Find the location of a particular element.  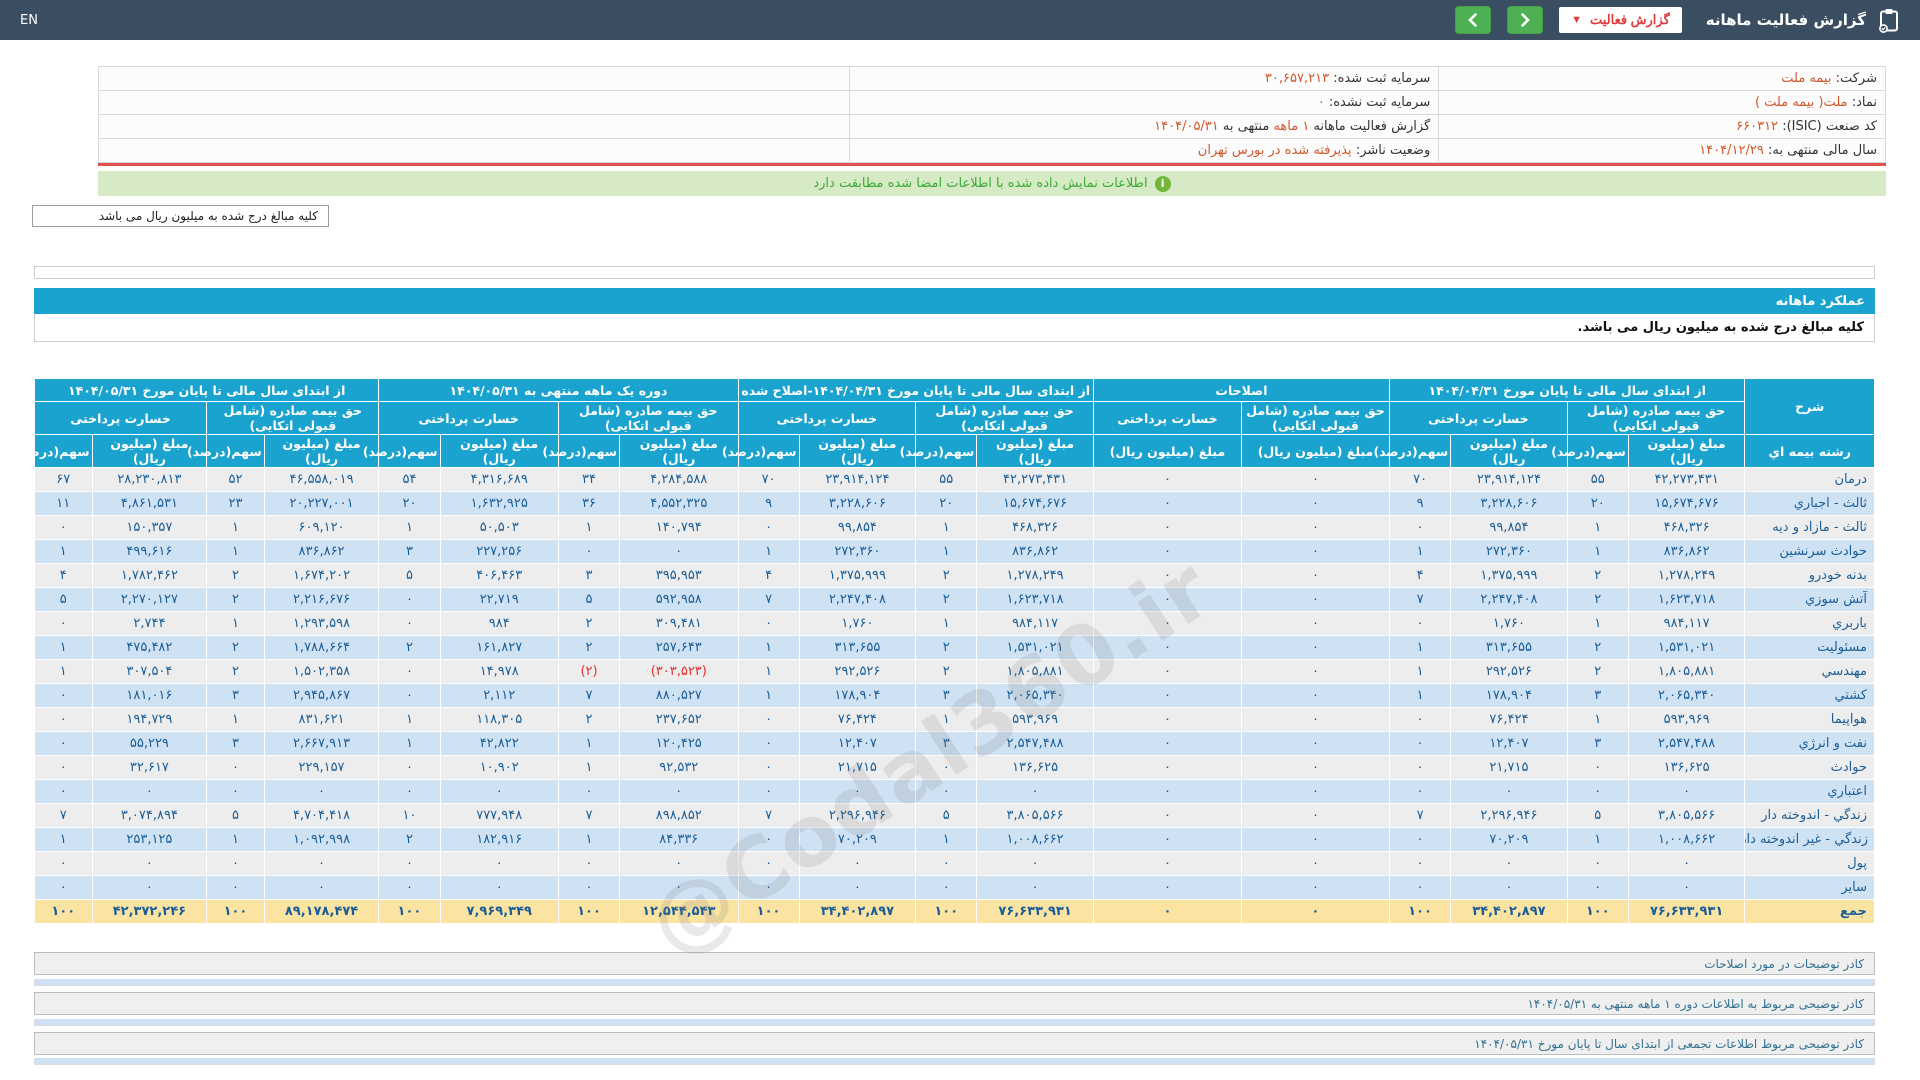

corrections-note-input is located at coordinates (954, 982).